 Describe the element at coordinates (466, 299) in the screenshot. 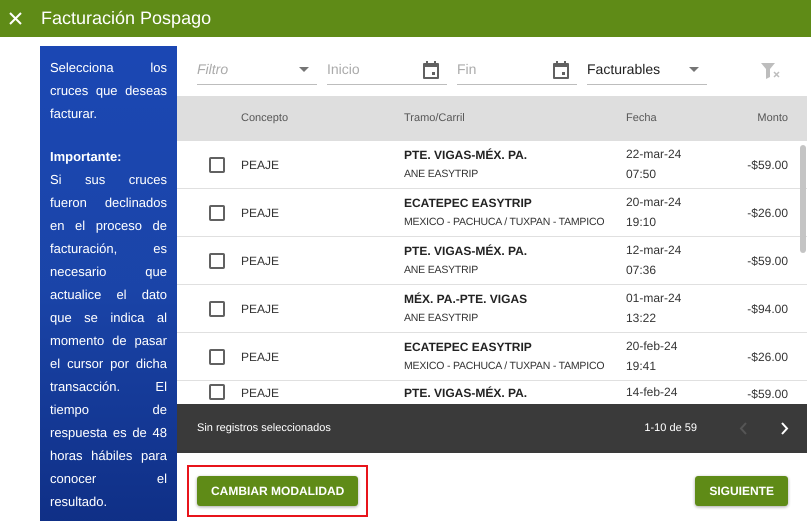

I see `table-cell-text: MÉX. PA.-PTE. VIGAS` at that location.